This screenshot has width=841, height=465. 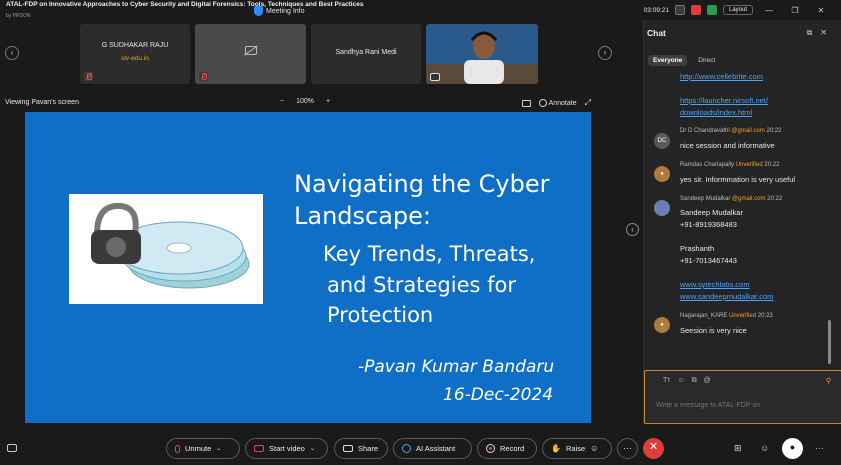 What do you see at coordinates (668, 60) in the screenshot?
I see `tab-everyone: Everyone` at bounding box center [668, 60].